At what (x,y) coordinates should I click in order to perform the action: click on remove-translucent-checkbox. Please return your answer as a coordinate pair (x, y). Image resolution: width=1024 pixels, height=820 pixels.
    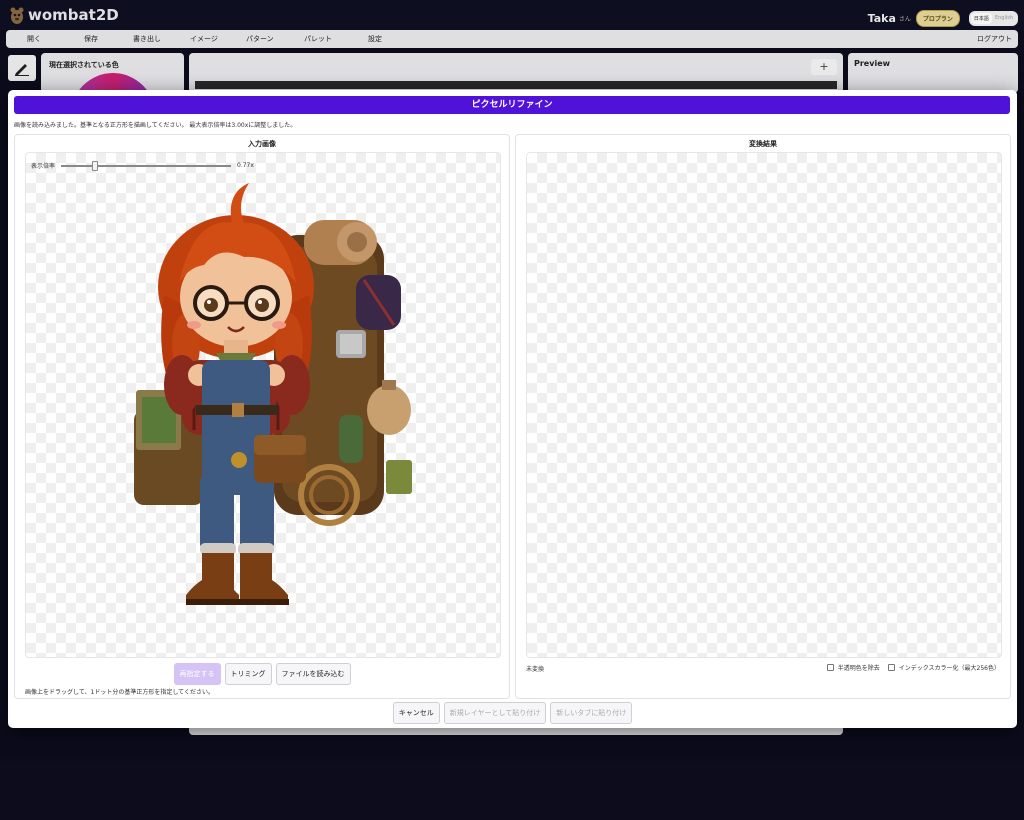
    Looking at the image, I should click on (830, 667).